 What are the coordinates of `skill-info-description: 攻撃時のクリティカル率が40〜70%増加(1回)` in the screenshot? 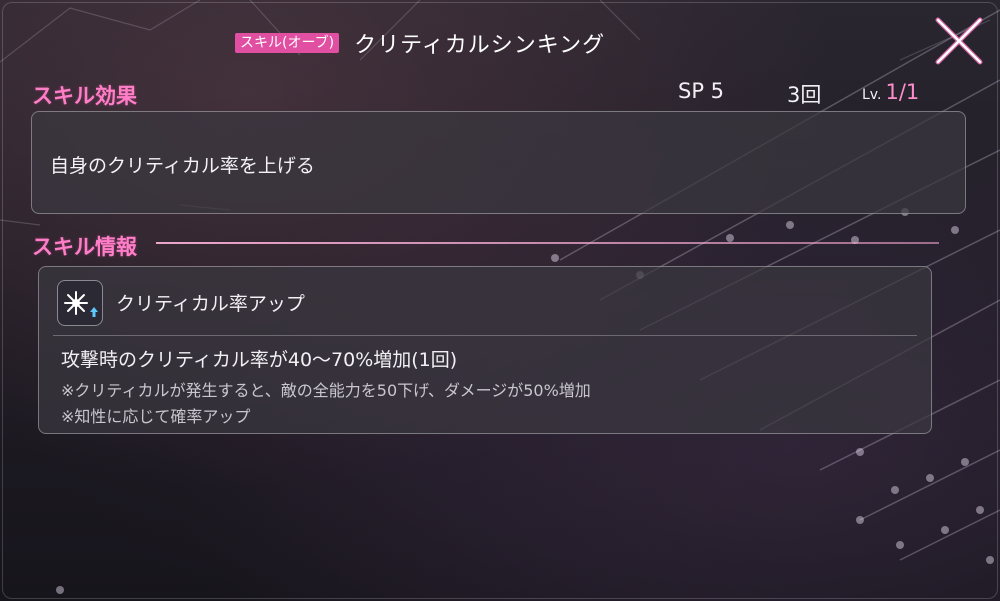 It's located at (259, 360).